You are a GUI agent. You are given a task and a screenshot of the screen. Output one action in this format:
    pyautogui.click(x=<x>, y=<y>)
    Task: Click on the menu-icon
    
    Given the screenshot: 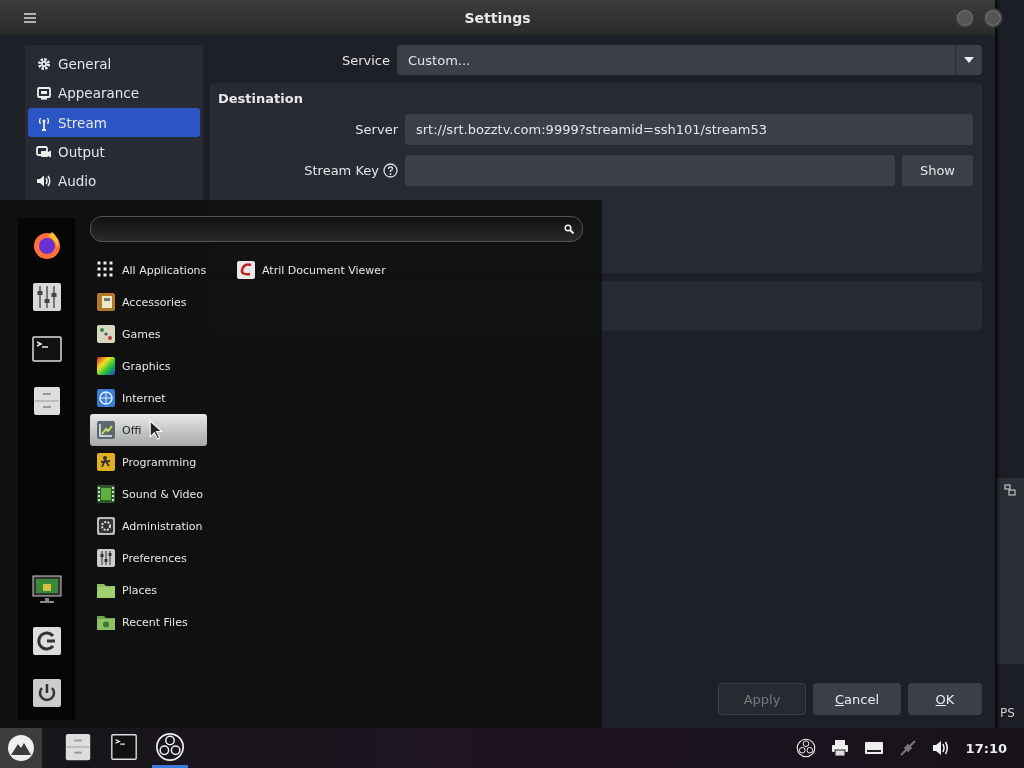 What is the action you would take?
    pyautogui.click(x=30, y=17)
    